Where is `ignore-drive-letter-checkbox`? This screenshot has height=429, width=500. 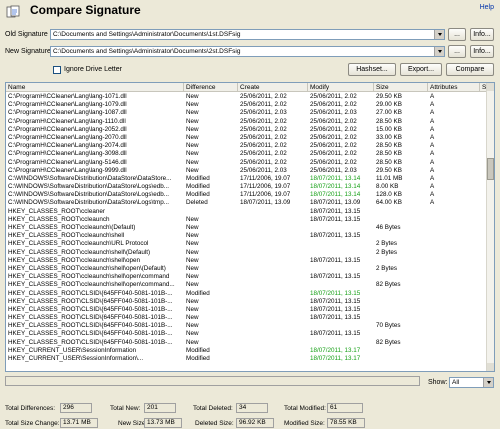
ignore-drive-letter-checkbox is located at coordinates (57, 70).